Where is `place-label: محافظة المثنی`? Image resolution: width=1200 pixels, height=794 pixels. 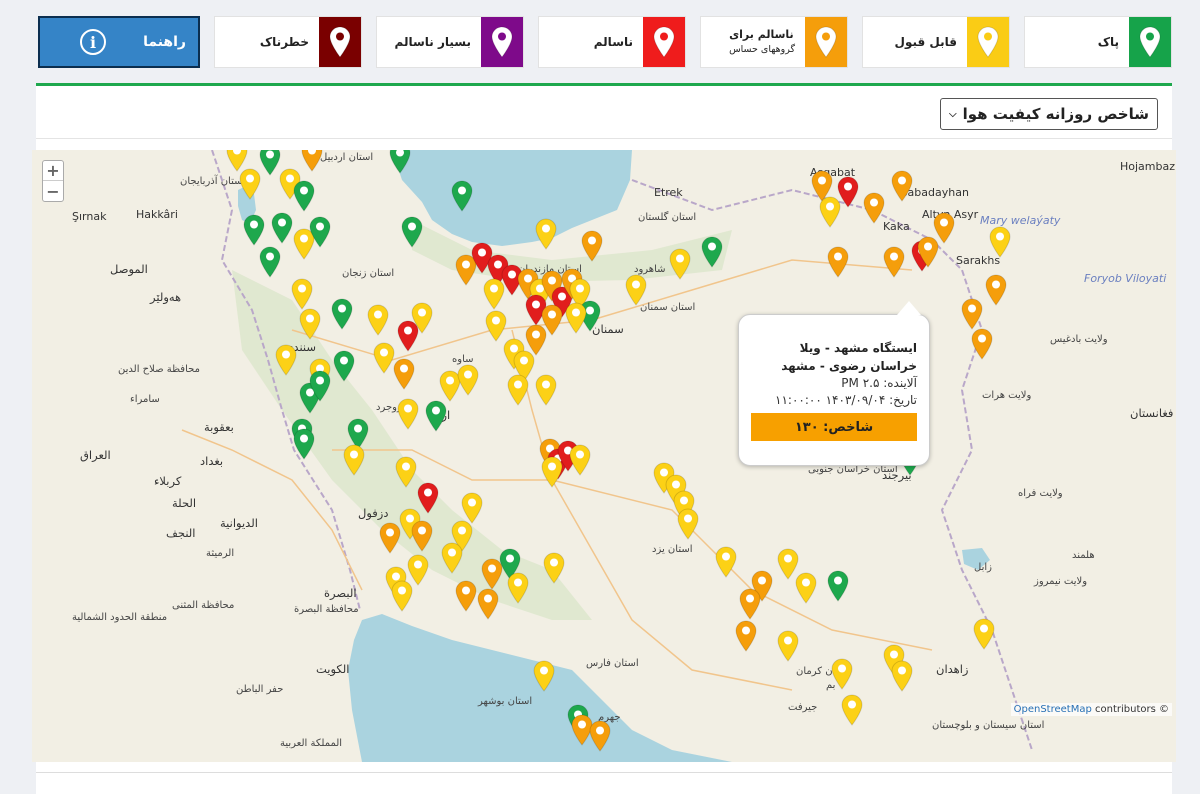 place-label: محافظة المثنی is located at coordinates (203, 605).